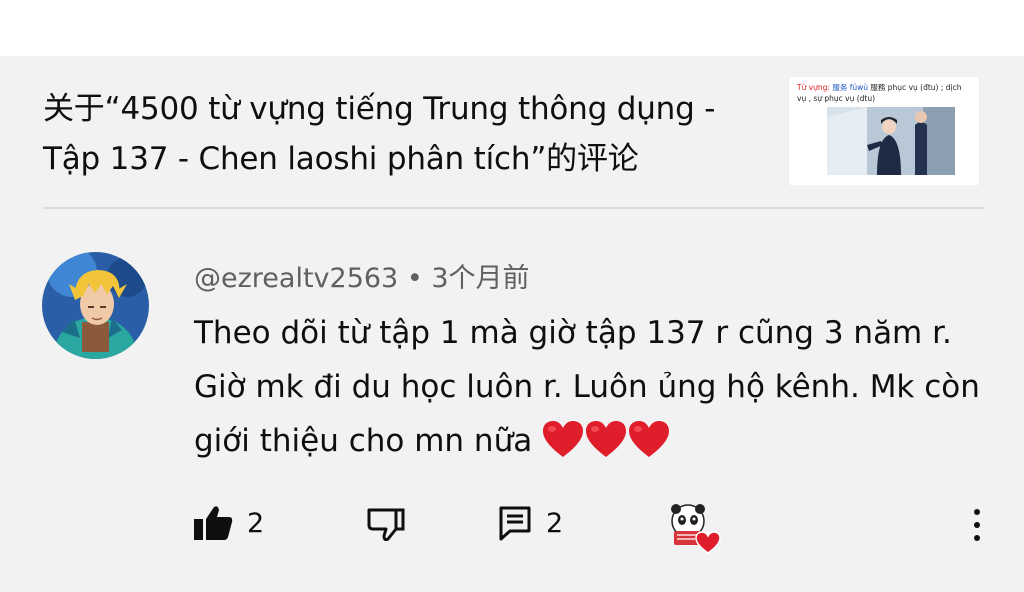 The image size is (1024, 592). Describe the element at coordinates (513, 208) in the screenshot. I see `header-divider` at that location.